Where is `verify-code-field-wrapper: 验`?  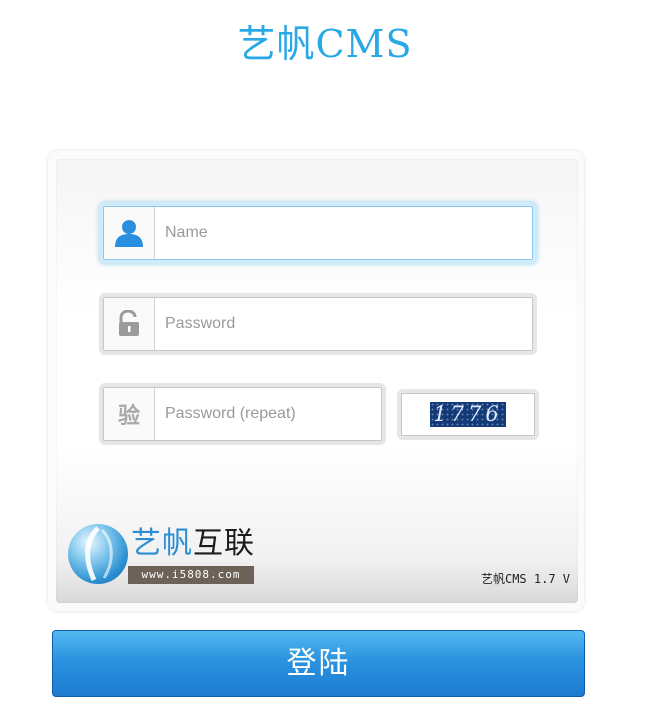 verify-code-field-wrapper: 验 is located at coordinates (242, 414).